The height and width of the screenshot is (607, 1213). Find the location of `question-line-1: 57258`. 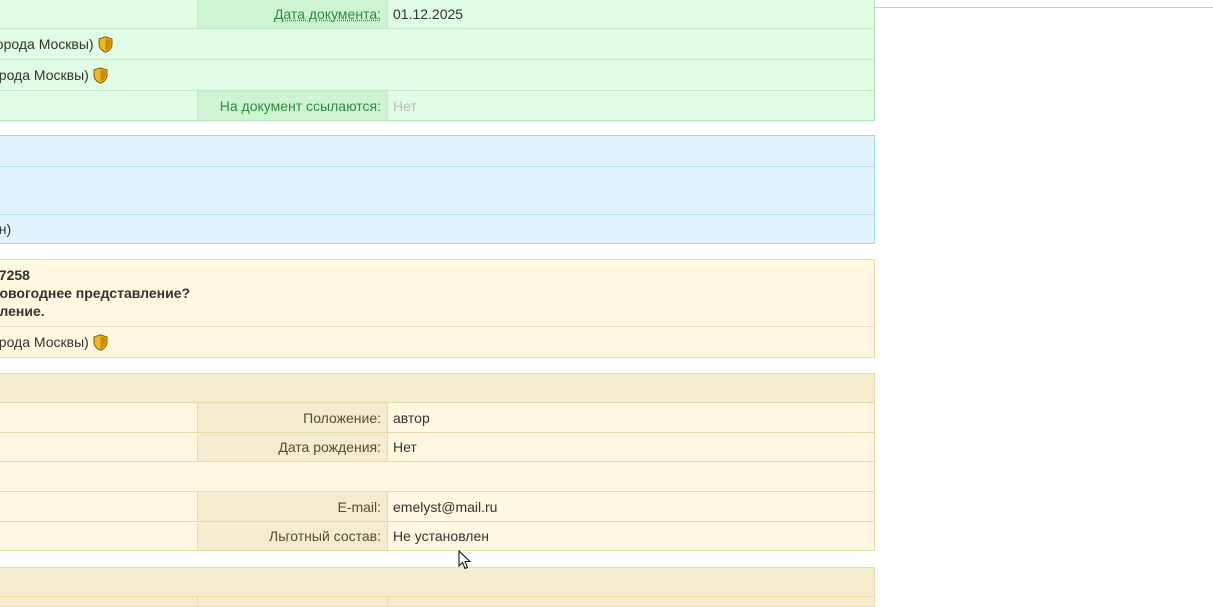

question-line-1: 57258 is located at coordinates (15, 275).